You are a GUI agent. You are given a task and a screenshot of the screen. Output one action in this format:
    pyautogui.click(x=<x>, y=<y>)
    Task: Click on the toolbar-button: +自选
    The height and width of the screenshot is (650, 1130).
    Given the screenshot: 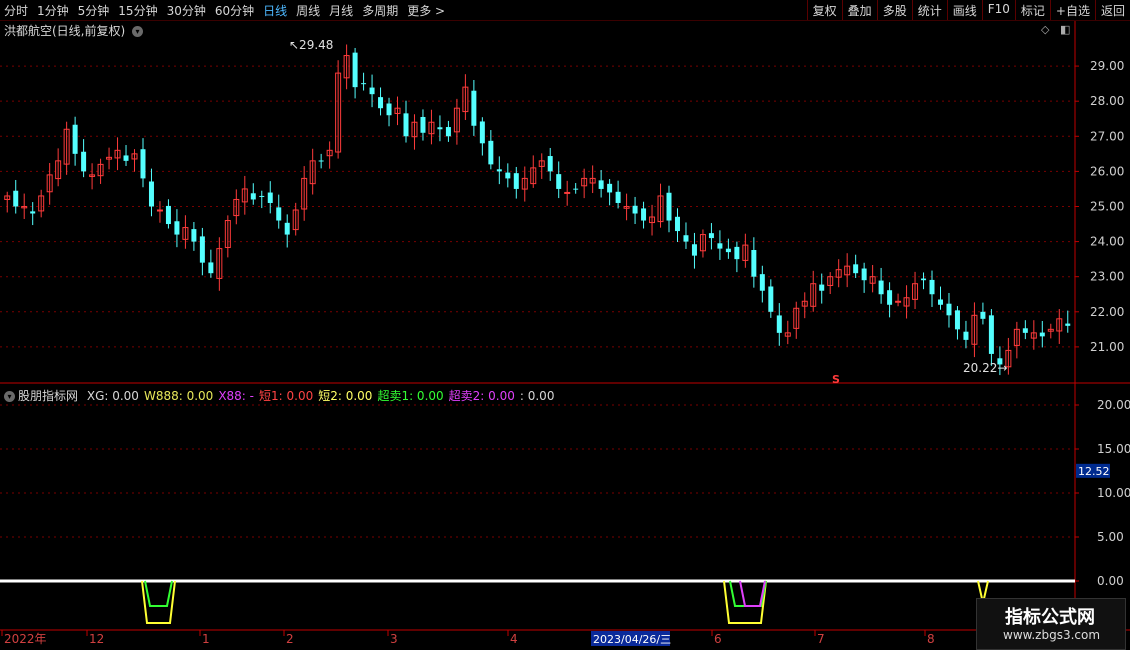 What is the action you would take?
    pyautogui.click(x=1072, y=10)
    